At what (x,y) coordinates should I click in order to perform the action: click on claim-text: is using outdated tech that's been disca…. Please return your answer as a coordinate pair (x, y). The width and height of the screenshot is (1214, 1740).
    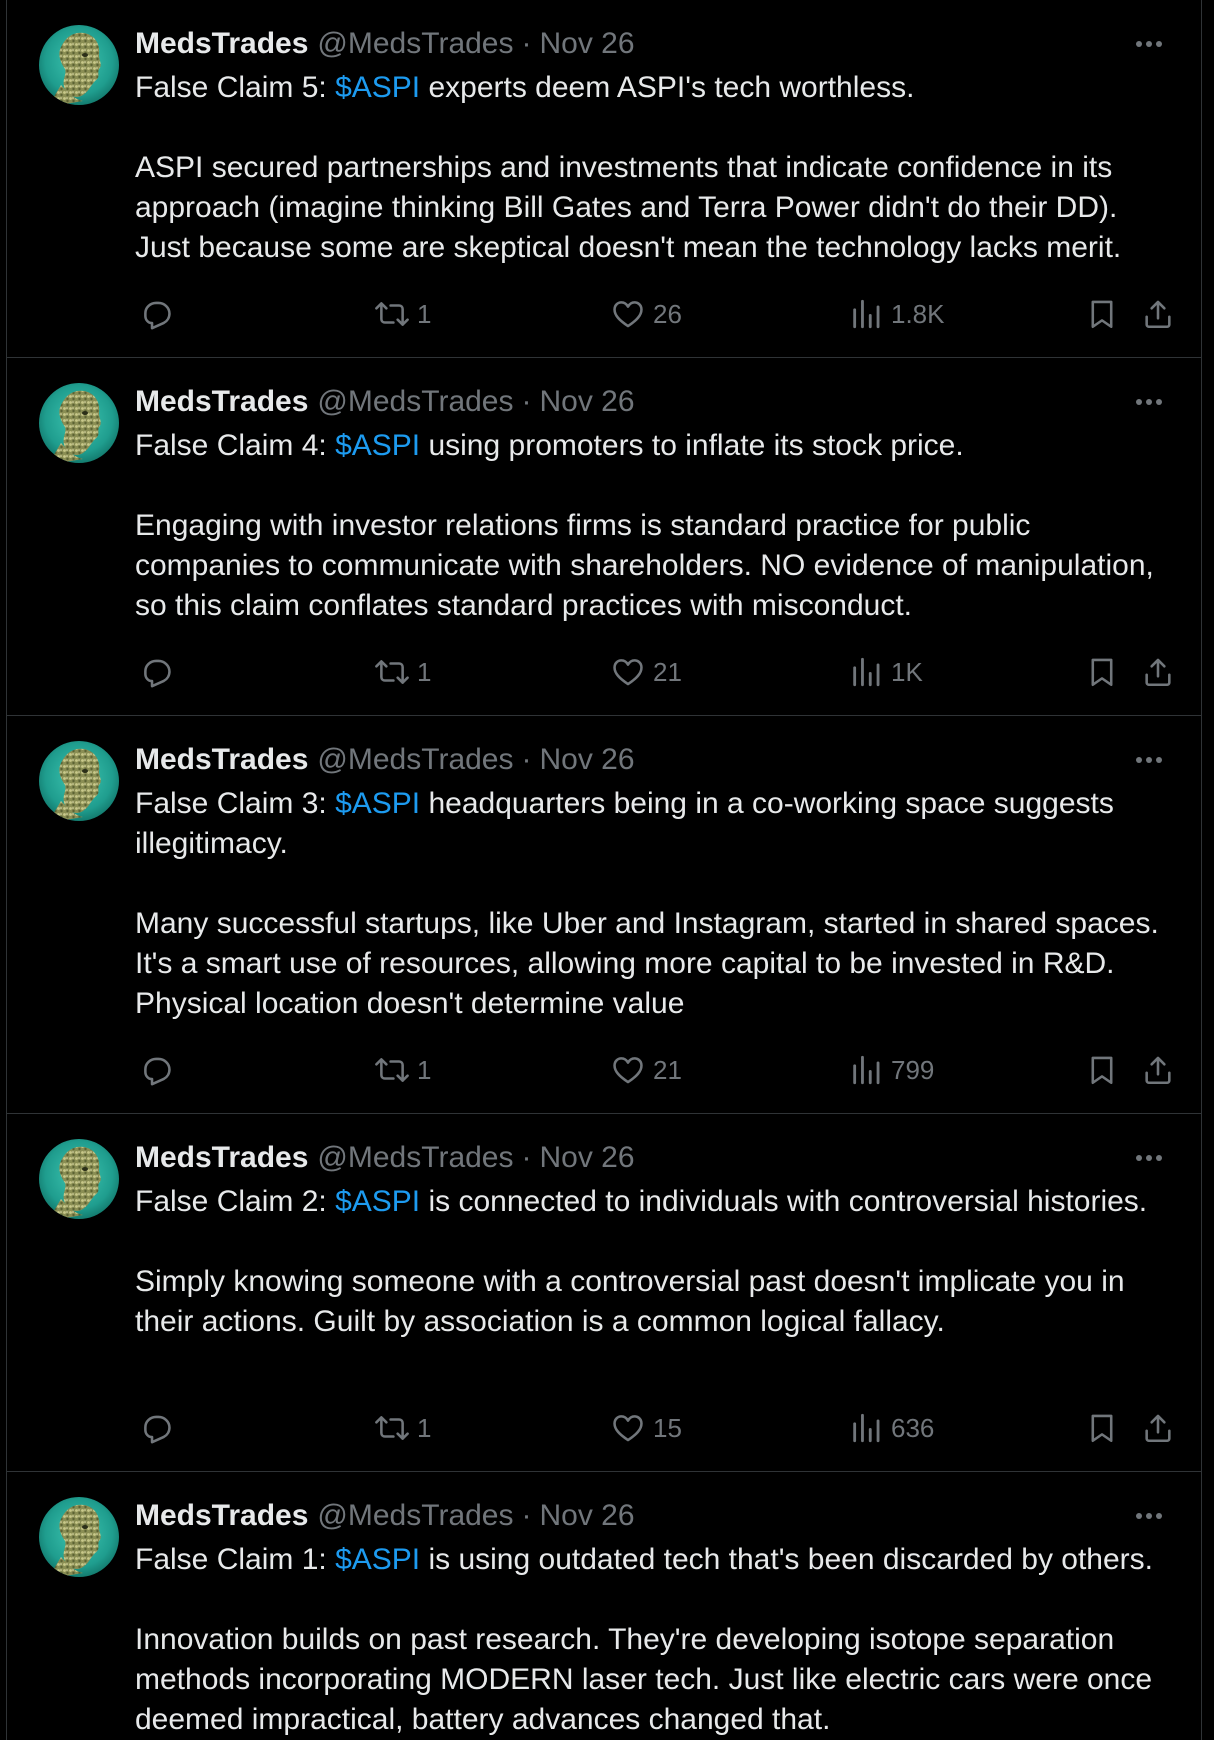
    Looking at the image, I should click on (786, 1559).